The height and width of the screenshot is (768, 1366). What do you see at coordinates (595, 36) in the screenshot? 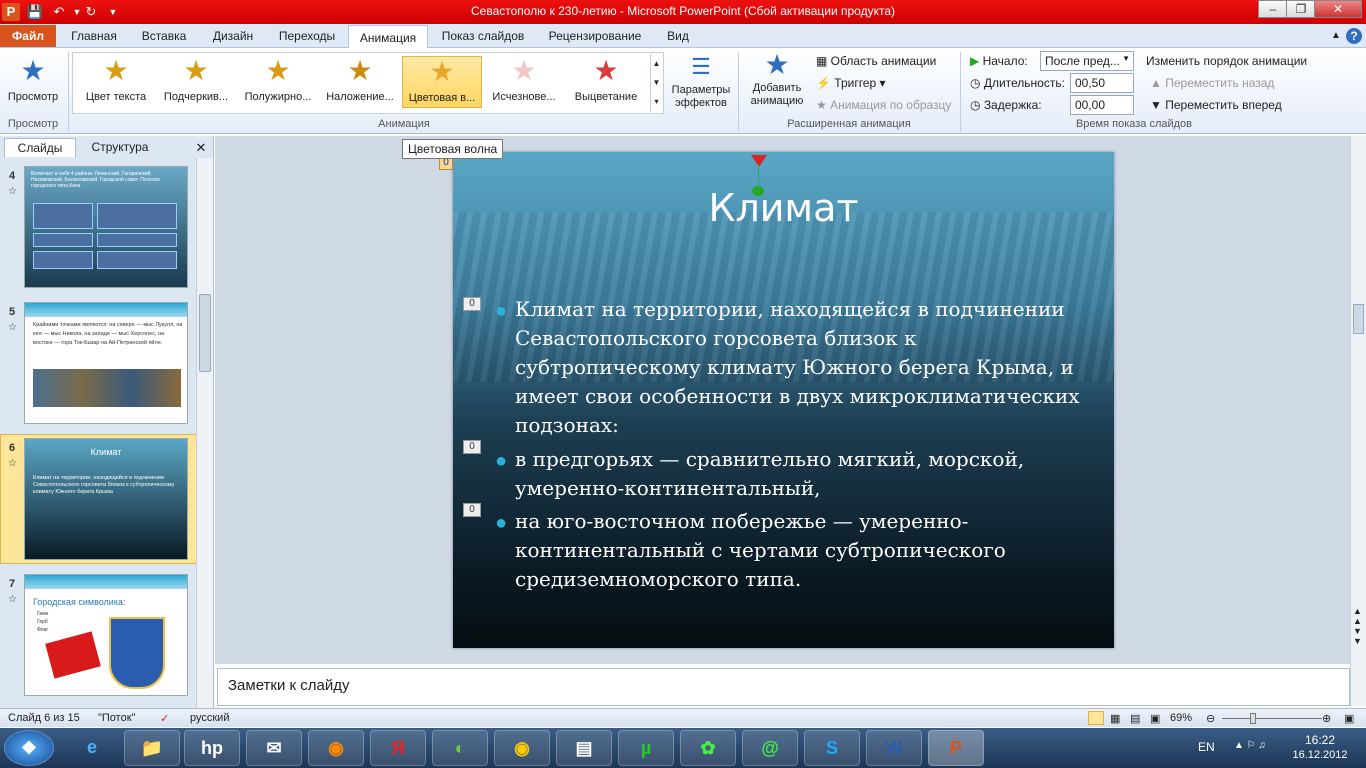
I see `tab-review: Рецензирование` at bounding box center [595, 36].